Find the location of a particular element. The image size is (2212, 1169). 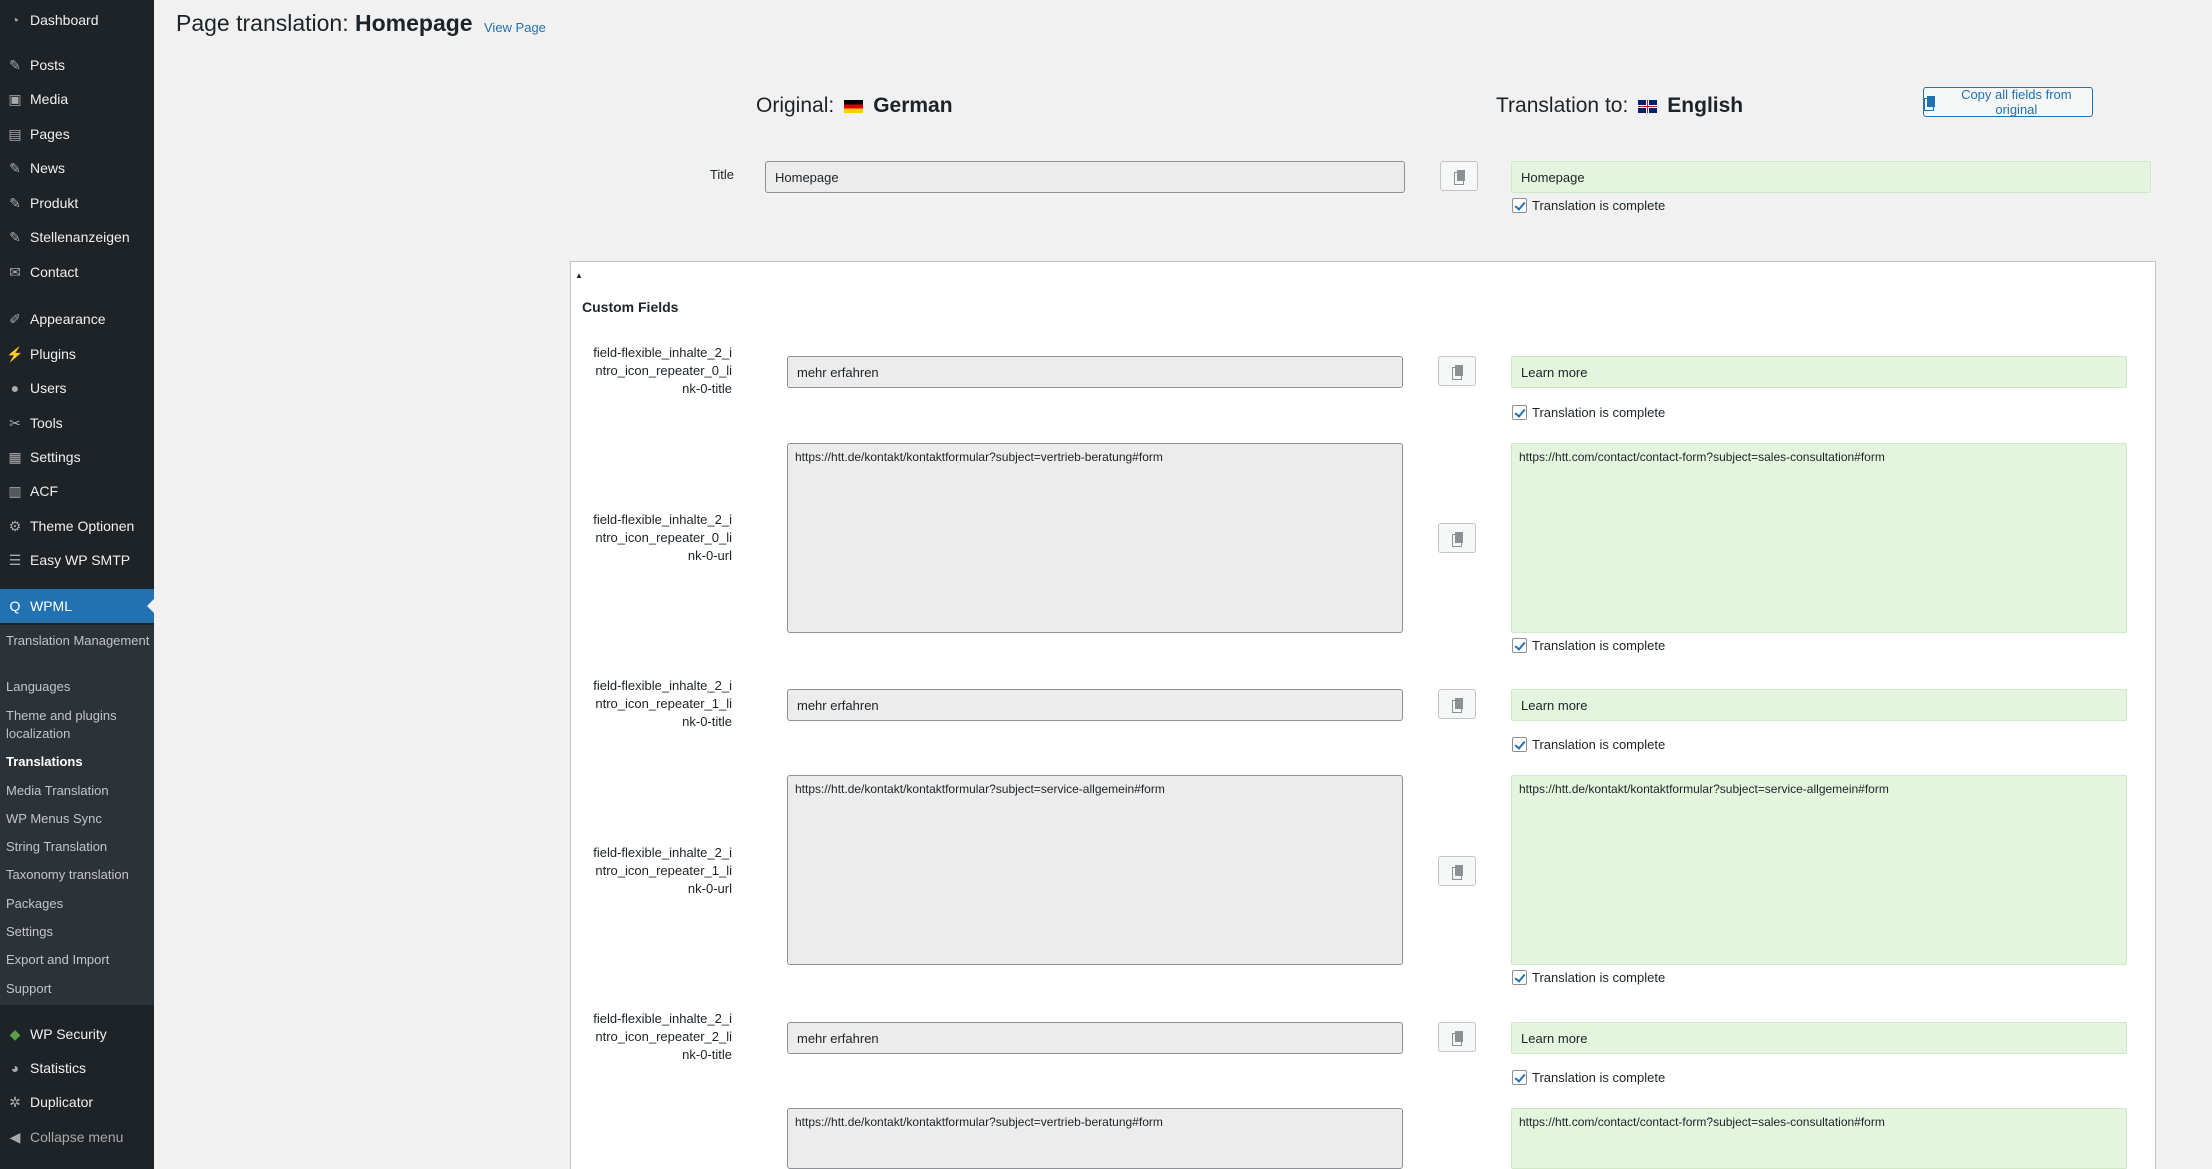

sidebar-item-acf: ▥ ACF is located at coordinates (77, 491).